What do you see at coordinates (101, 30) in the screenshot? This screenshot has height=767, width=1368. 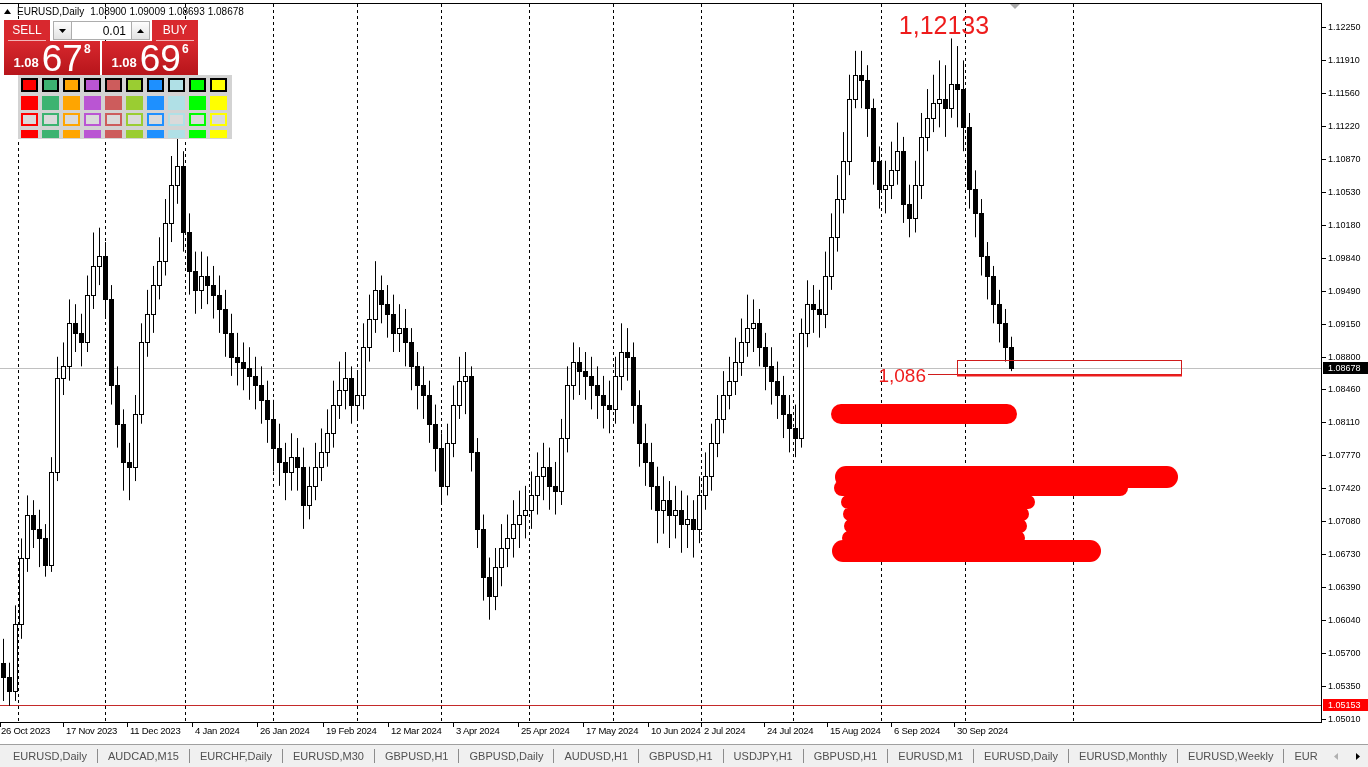 I see `lot-input: 0.01` at bounding box center [101, 30].